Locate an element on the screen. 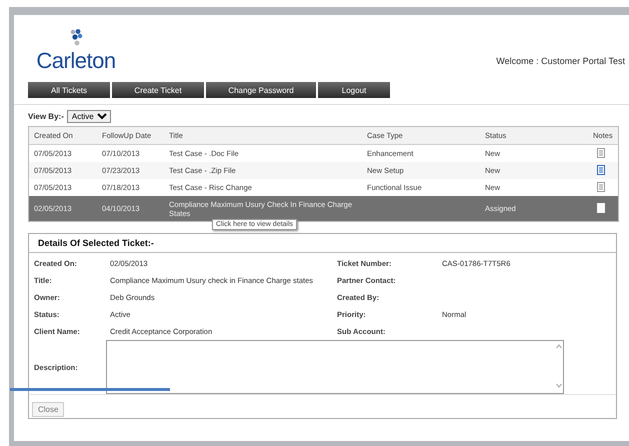 Image resolution: width=629 pixels, height=446 pixels. close-button: Close is located at coordinates (48, 409).